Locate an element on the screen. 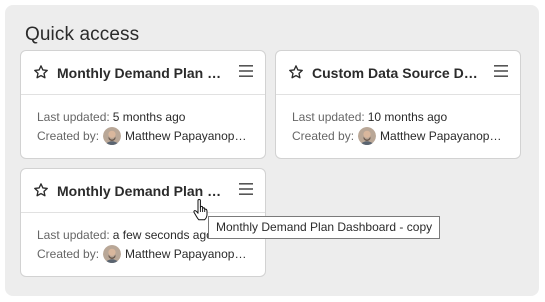 Image resolution: width=545 pixels, height=302 pixels. last-updated-value: a few seconds ago is located at coordinates (162, 235).